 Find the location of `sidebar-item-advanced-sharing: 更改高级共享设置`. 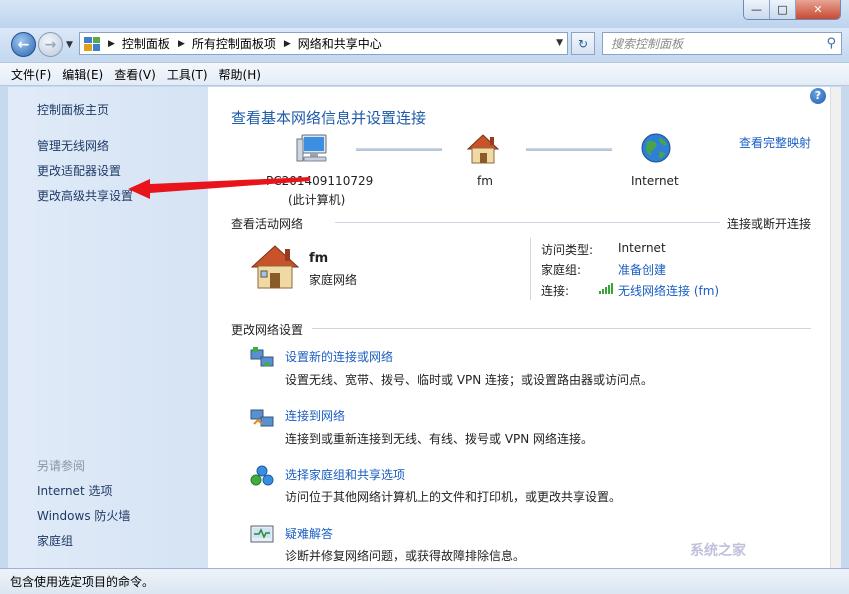

sidebar-item-advanced-sharing: 更改高级共享设置 is located at coordinates (85, 195).